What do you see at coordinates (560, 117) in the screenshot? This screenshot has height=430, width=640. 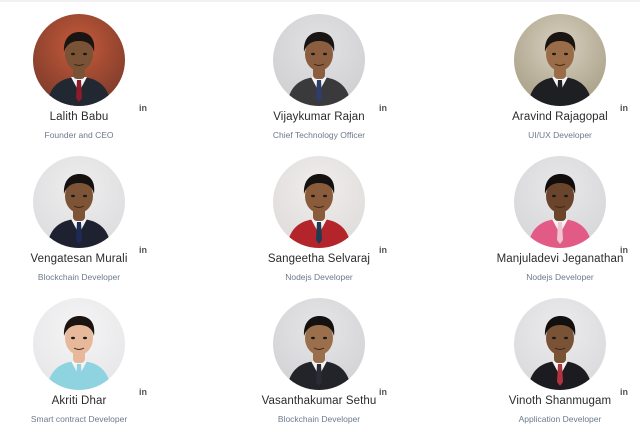 I see `member-name: Aravind Rajagopal` at bounding box center [560, 117].